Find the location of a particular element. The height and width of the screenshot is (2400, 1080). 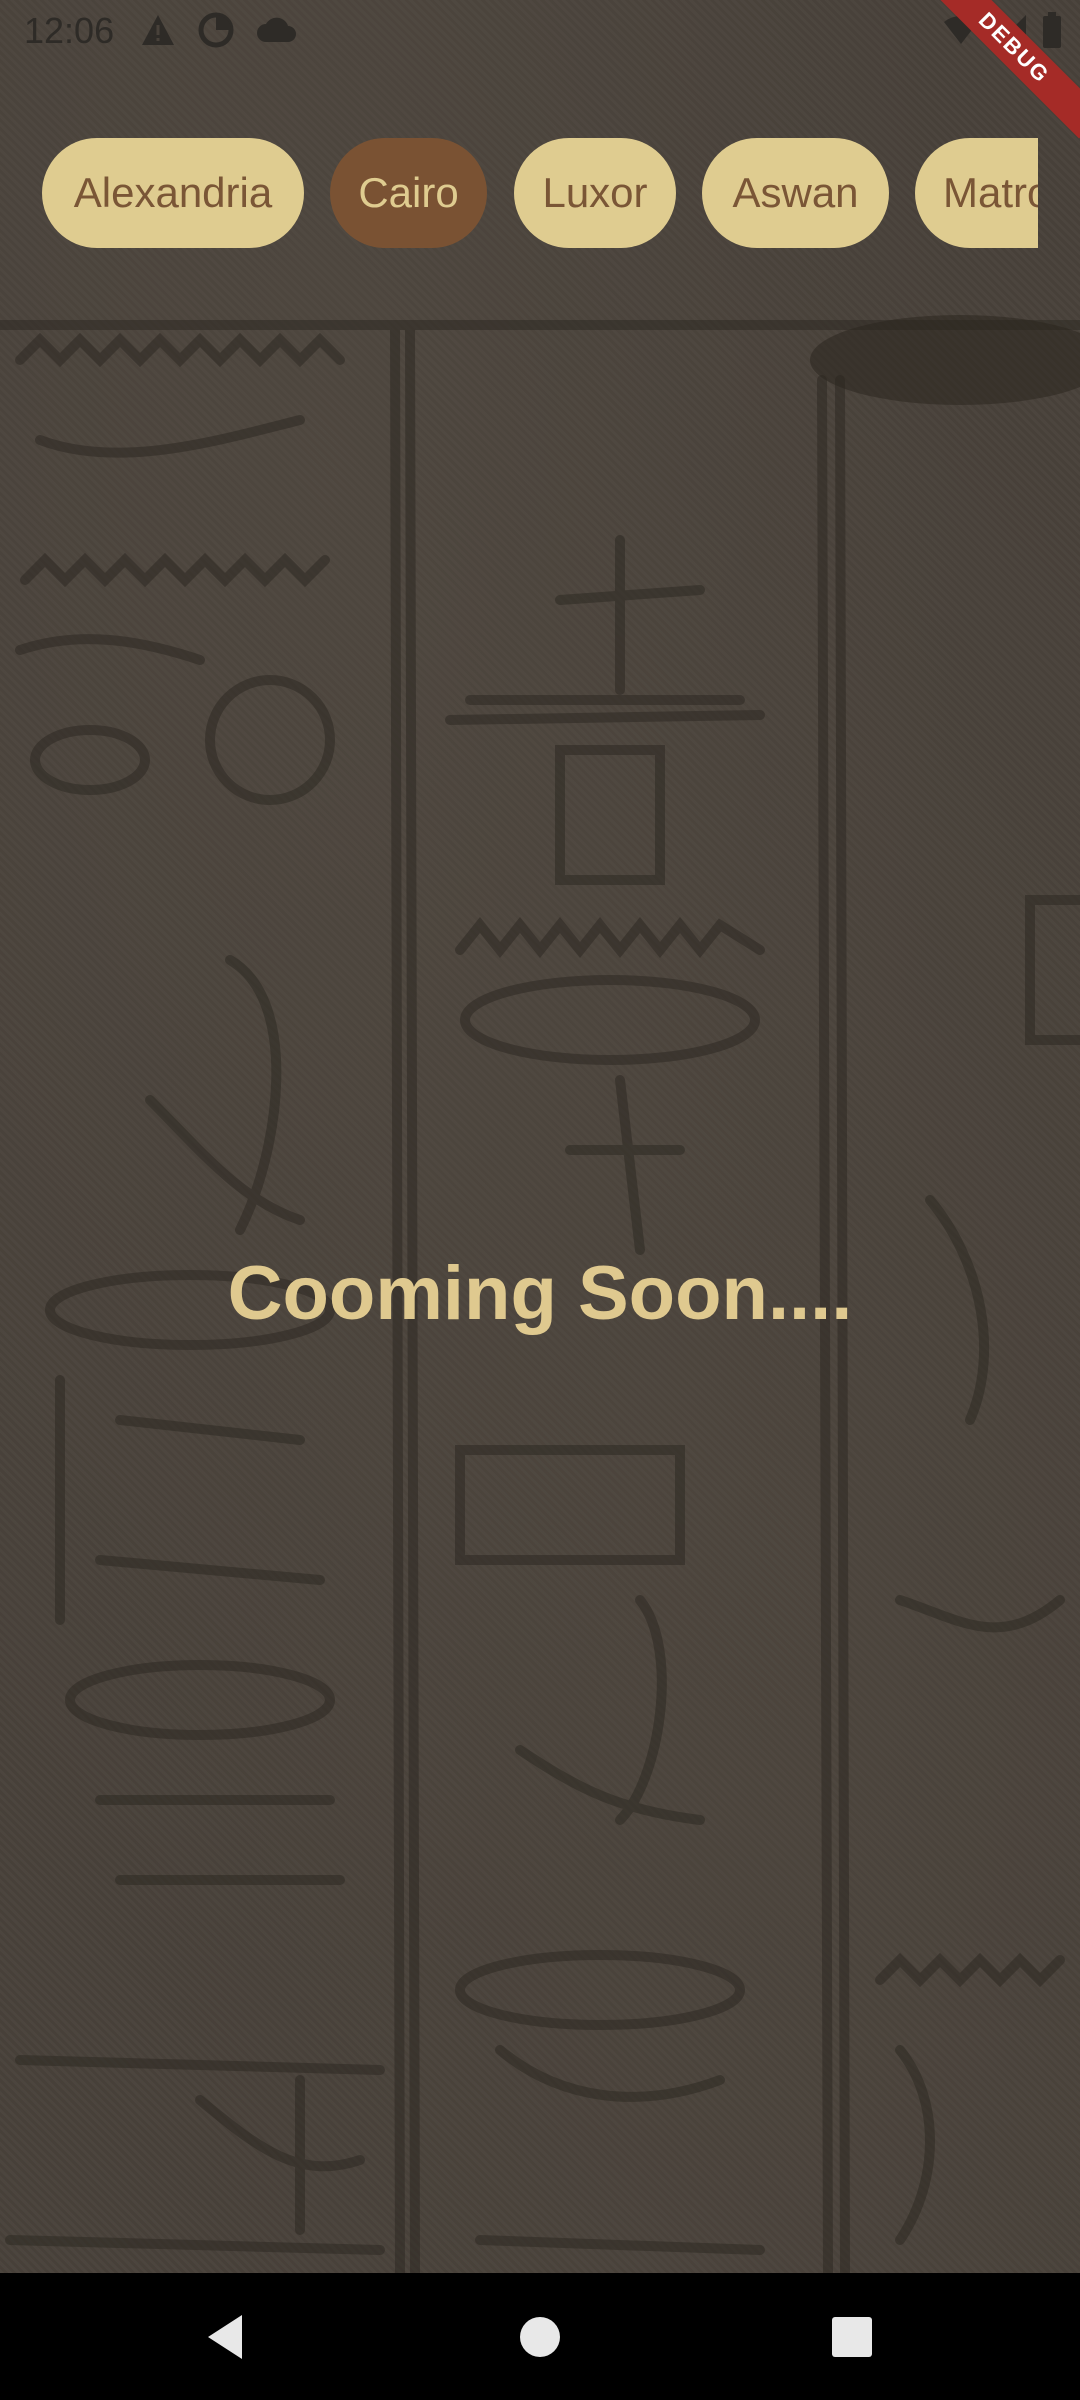

city-filter-chips: Alexandria Cairo Luxor Aswan Matrouh is located at coordinates (519, 194).